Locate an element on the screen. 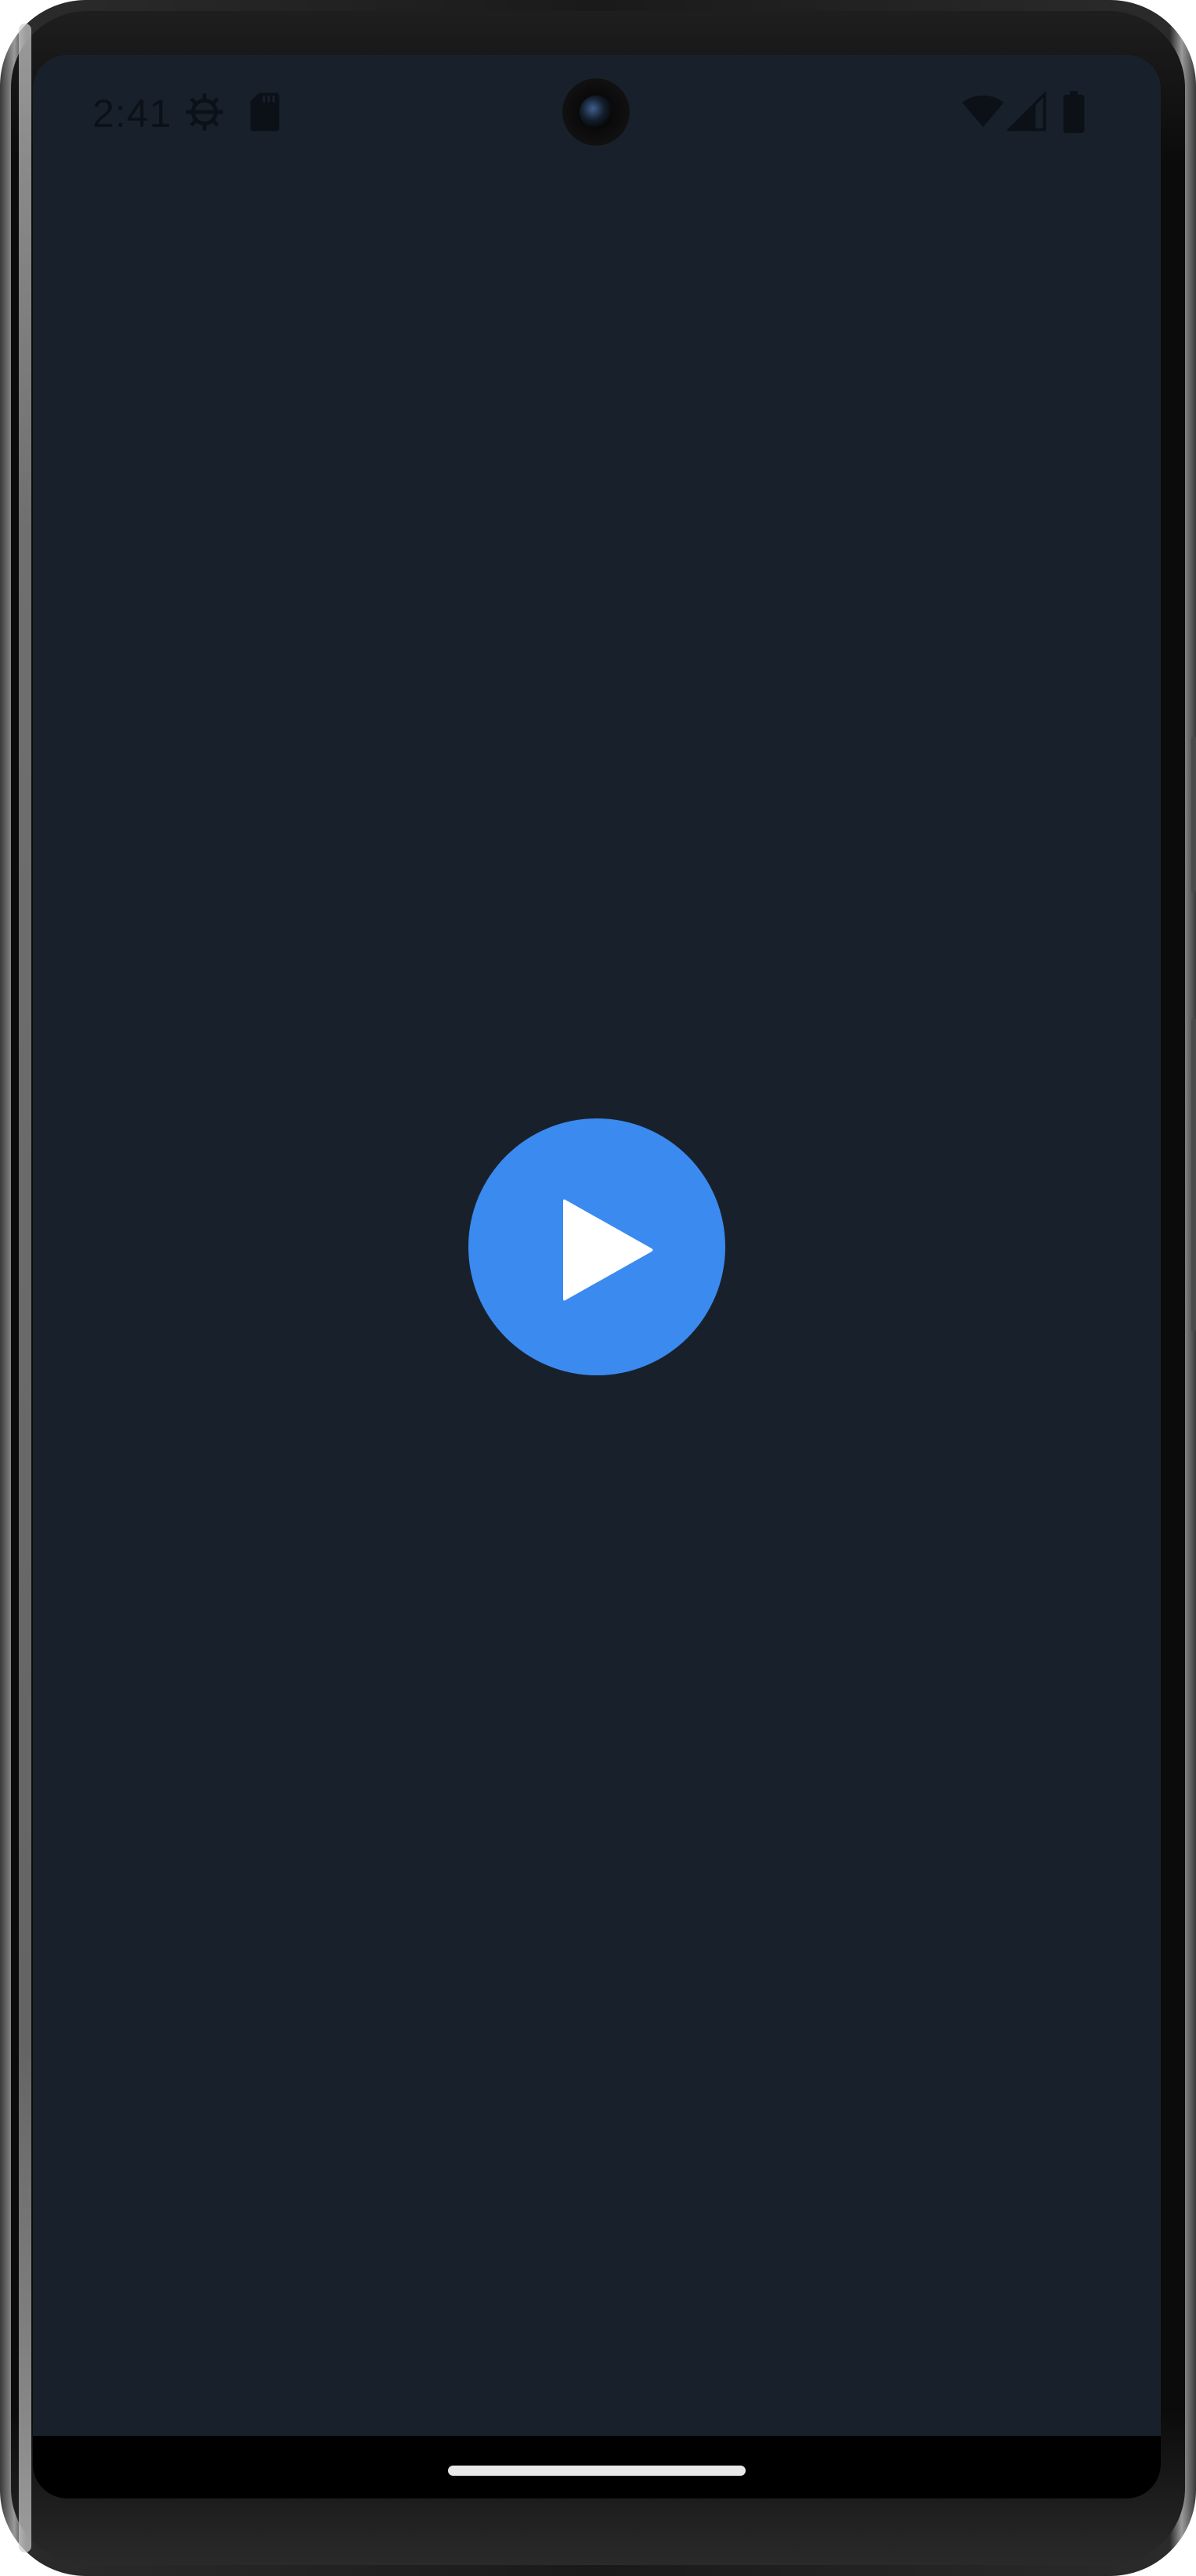 The height and width of the screenshot is (2576, 1196). status-bar: 2:41 is located at coordinates (597, 113).